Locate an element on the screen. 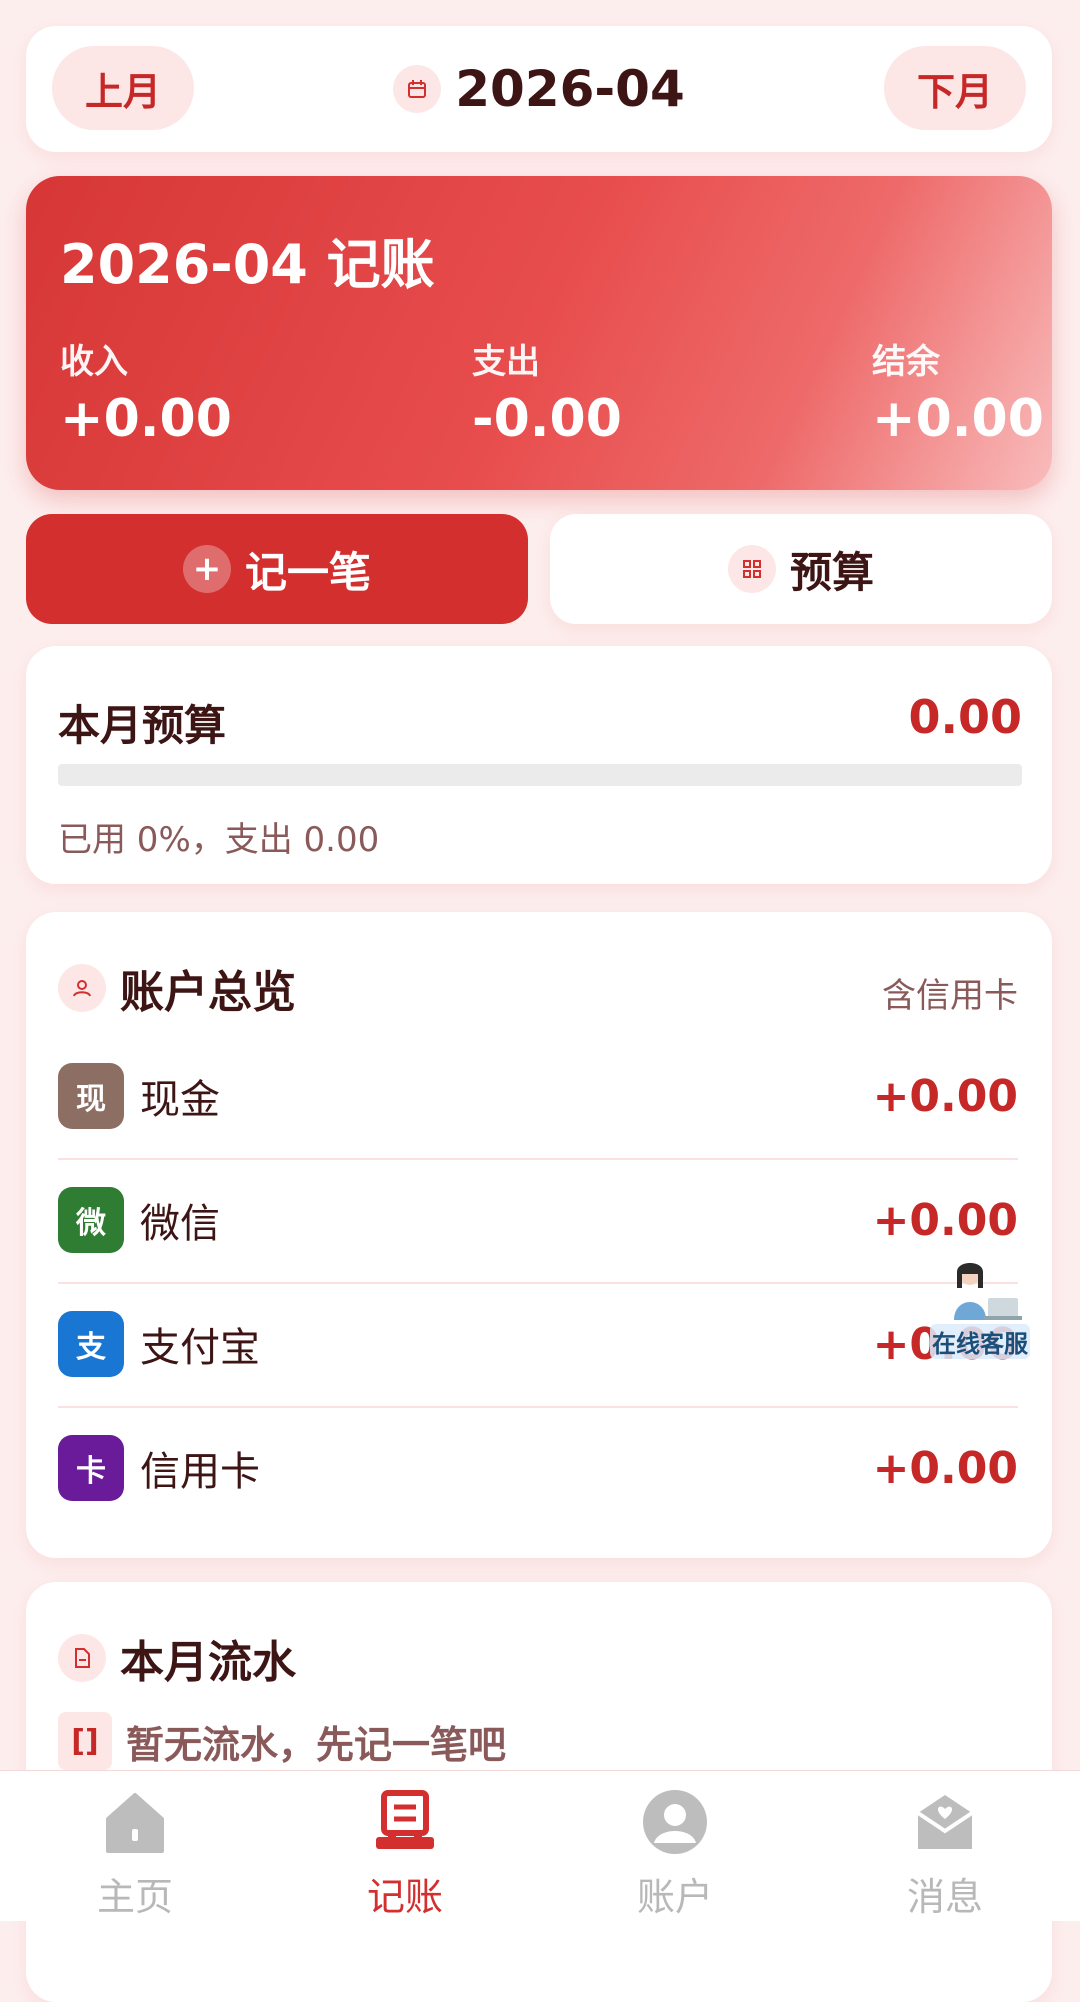 This screenshot has width=1080, height=2002. monthly-budget-card: 本月预算 0.00 已用 0%，支出 0.00 is located at coordinates (539, 765).